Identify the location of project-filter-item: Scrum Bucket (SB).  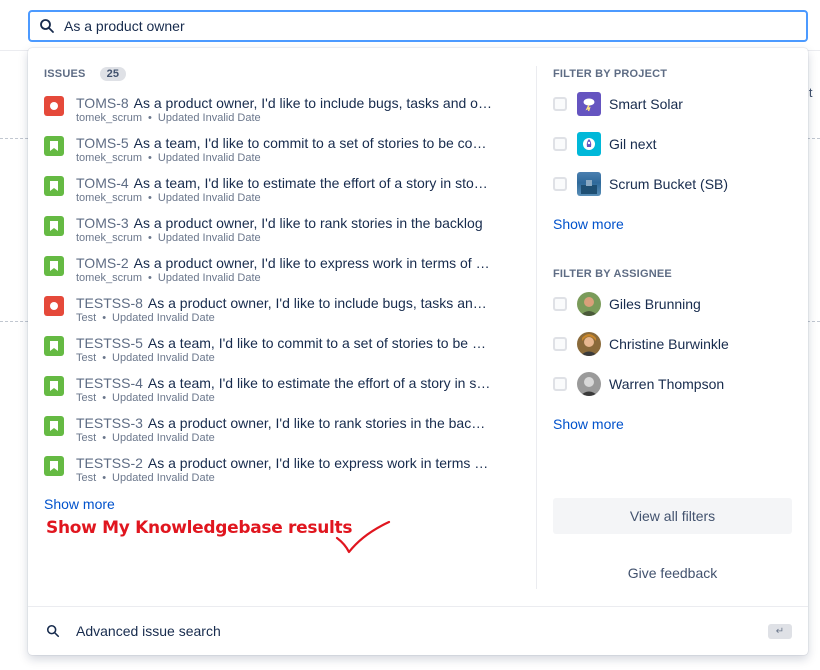
(673, 184).